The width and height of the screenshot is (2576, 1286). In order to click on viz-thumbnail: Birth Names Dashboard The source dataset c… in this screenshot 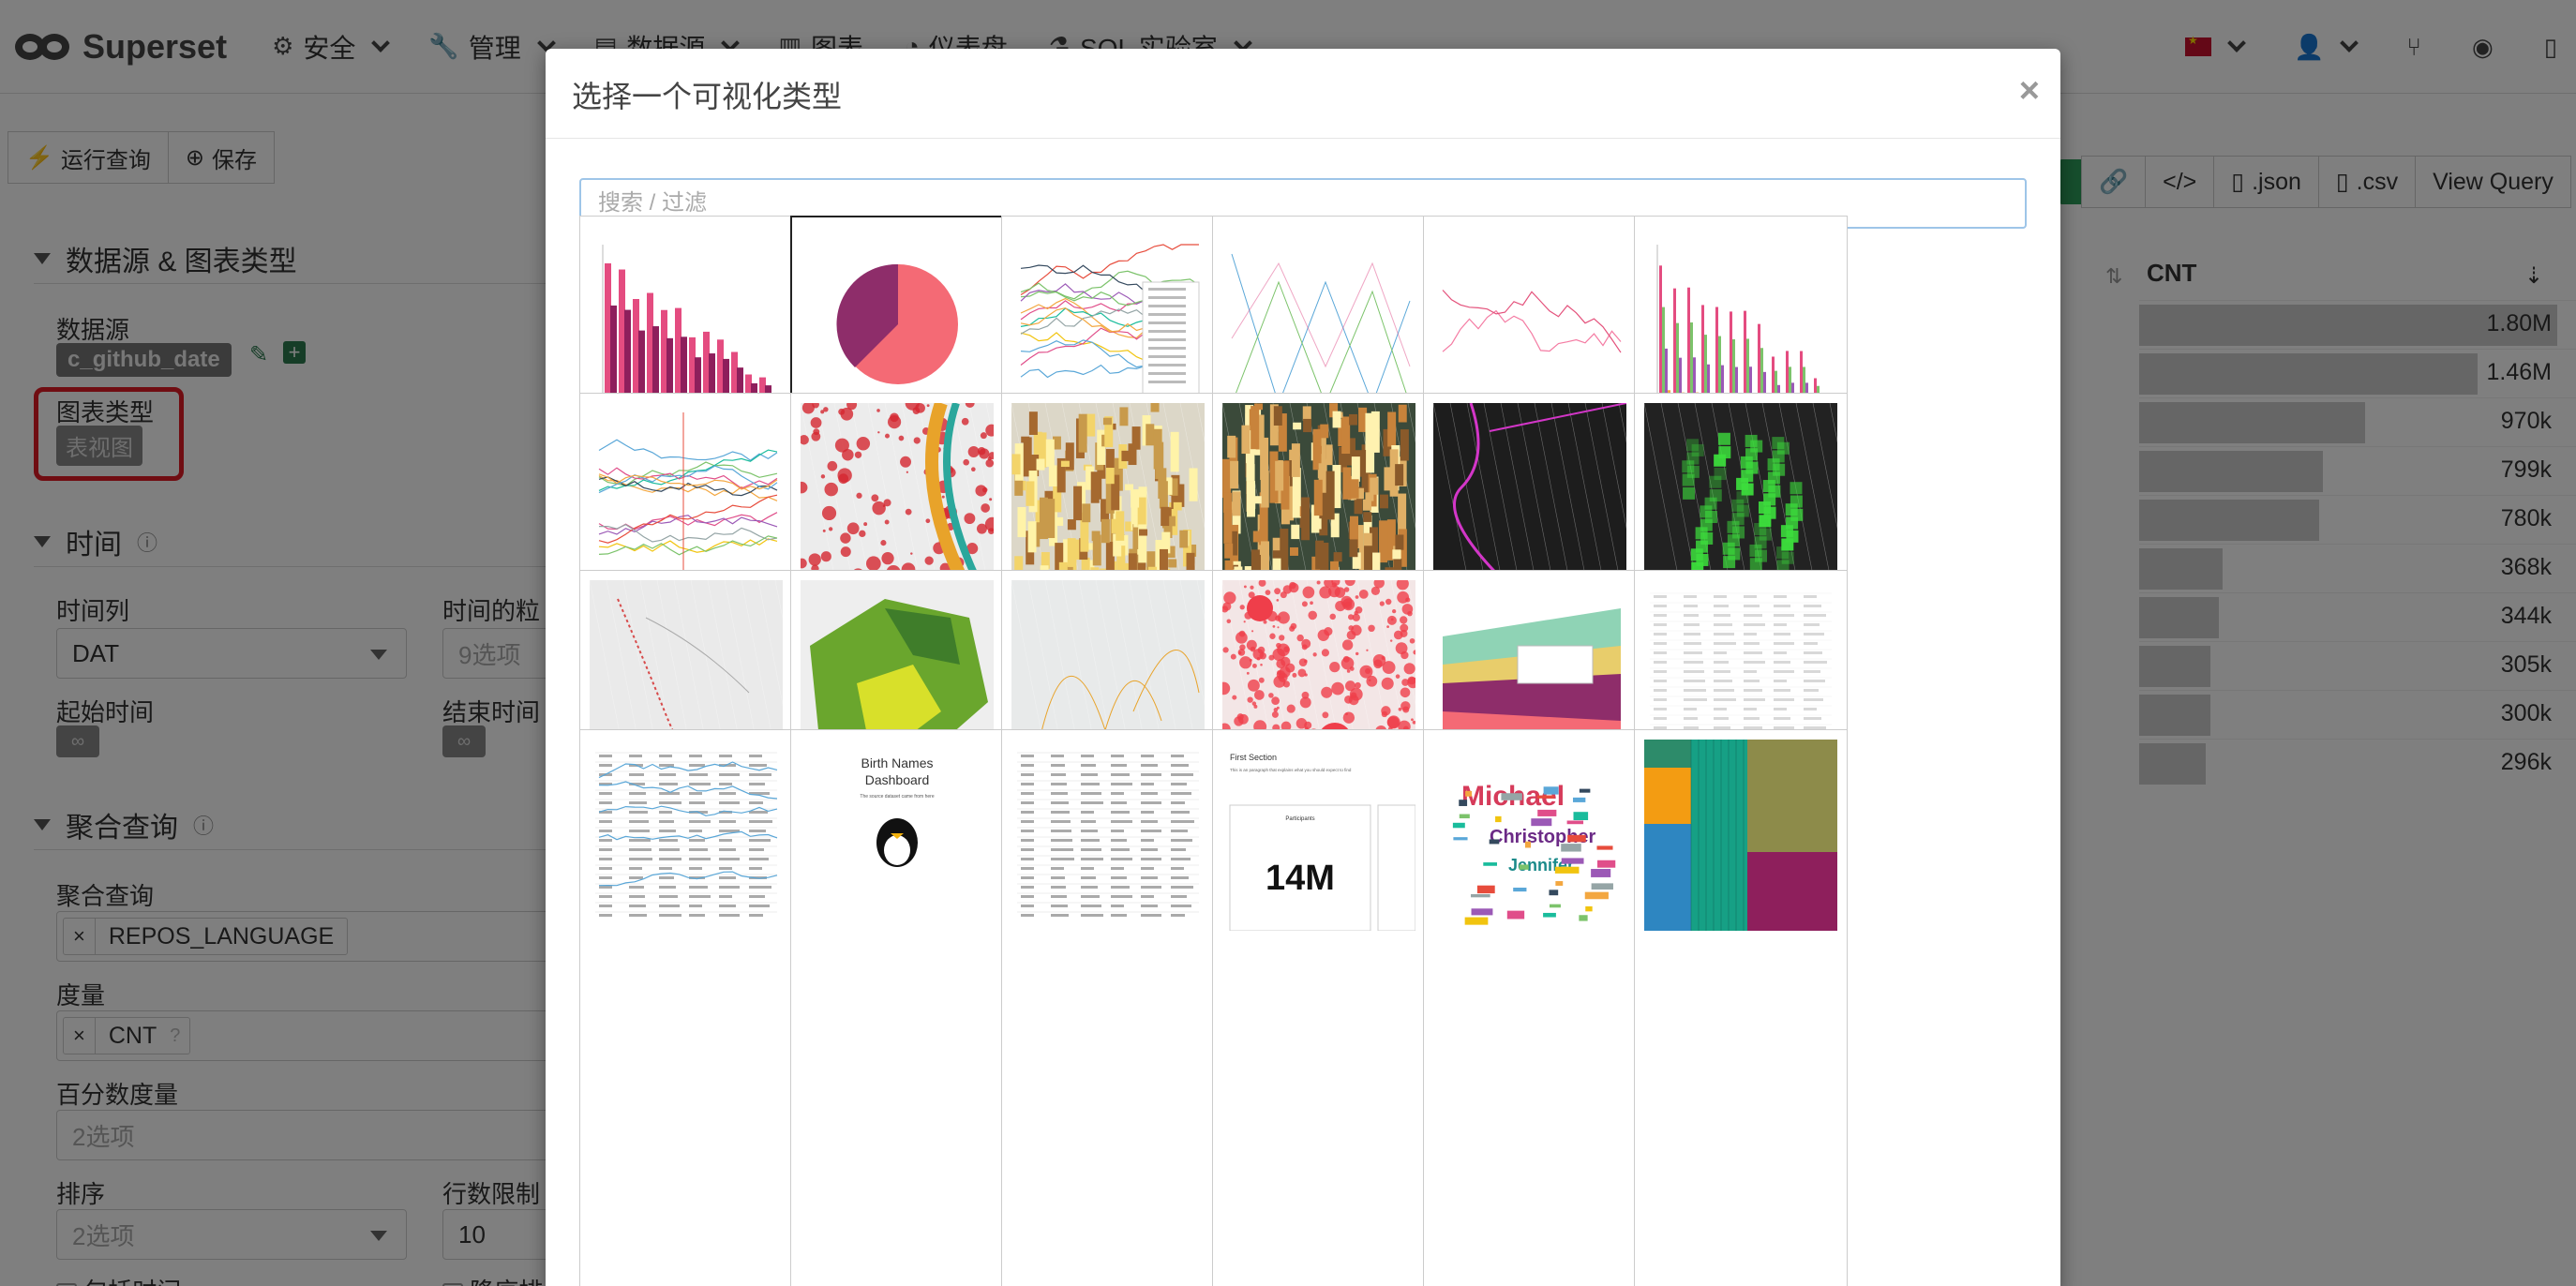, I will do `click(898, 835)`.